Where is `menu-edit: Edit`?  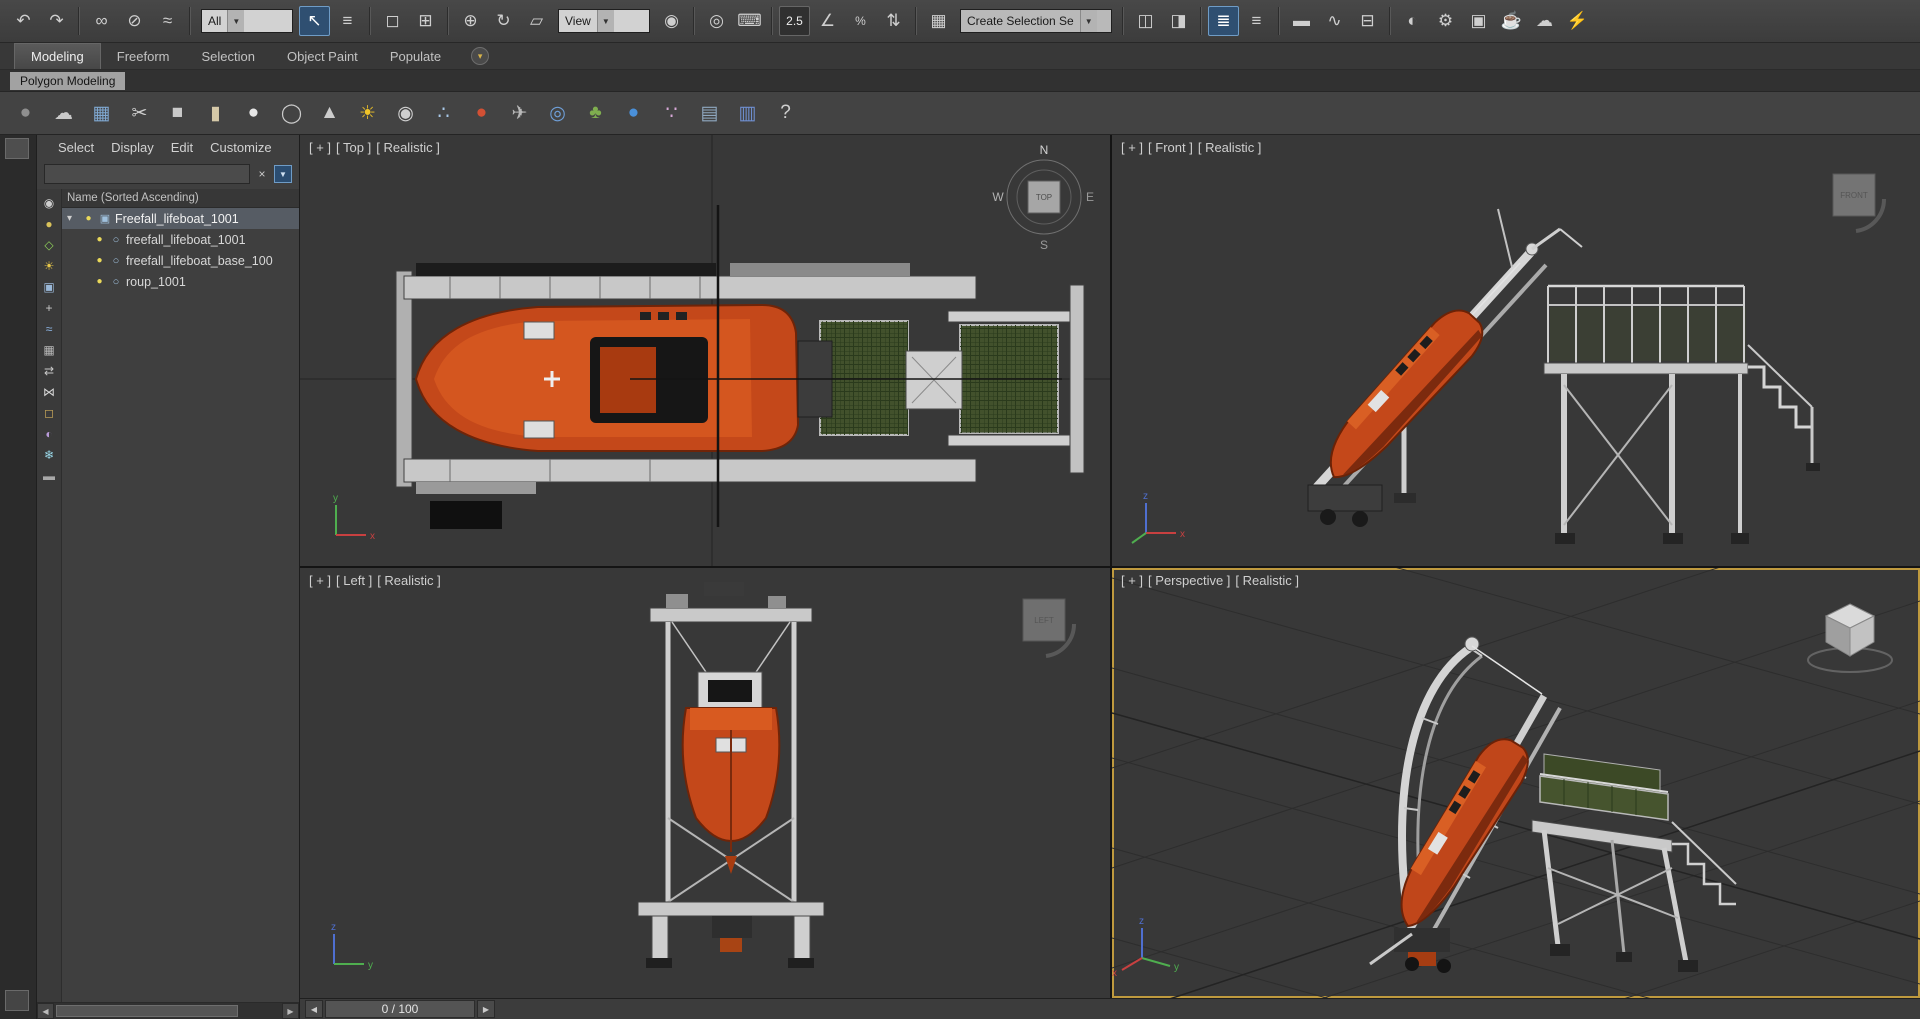 menu-edit: Edit is located at coordinates (182, 147).